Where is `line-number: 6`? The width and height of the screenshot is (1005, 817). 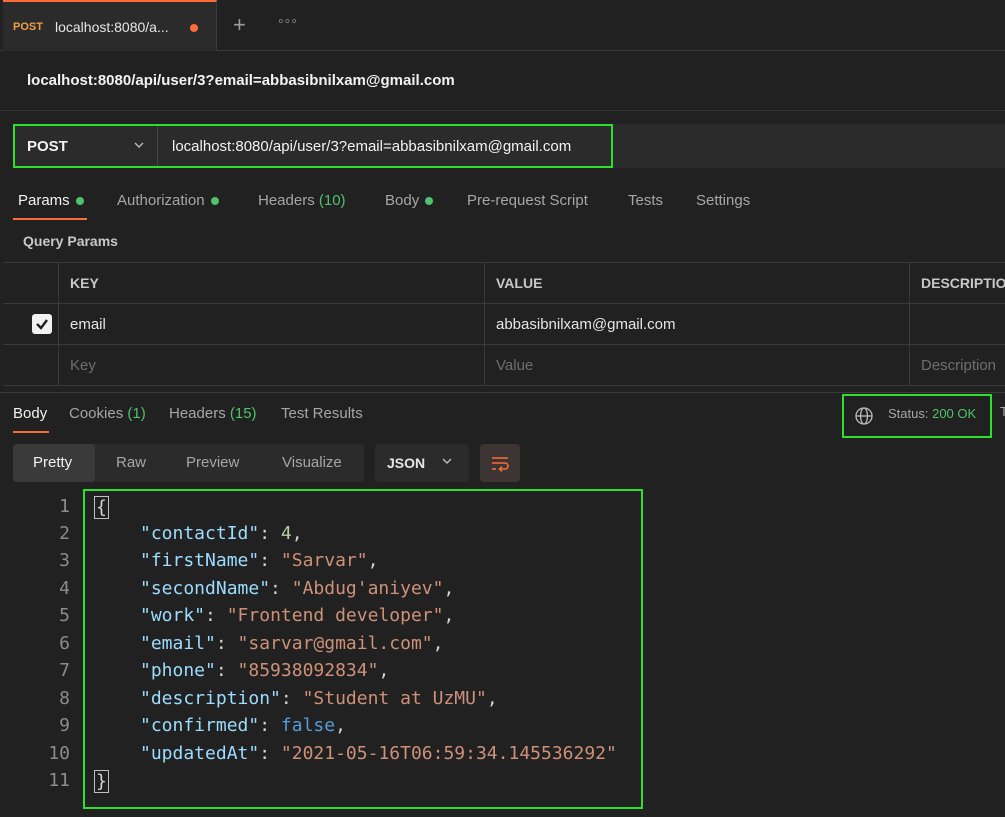
line-number: 6 is located at coordinates (64, 643).